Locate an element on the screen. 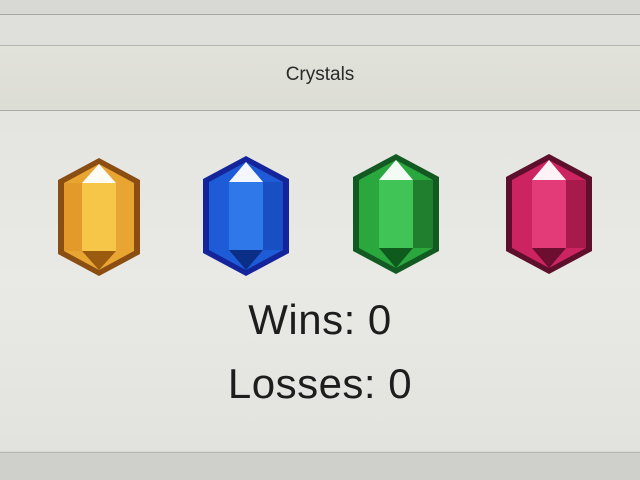 The width and height of the screenshot is (640, 480). crystal-pink is located at coordinates (549, 214).